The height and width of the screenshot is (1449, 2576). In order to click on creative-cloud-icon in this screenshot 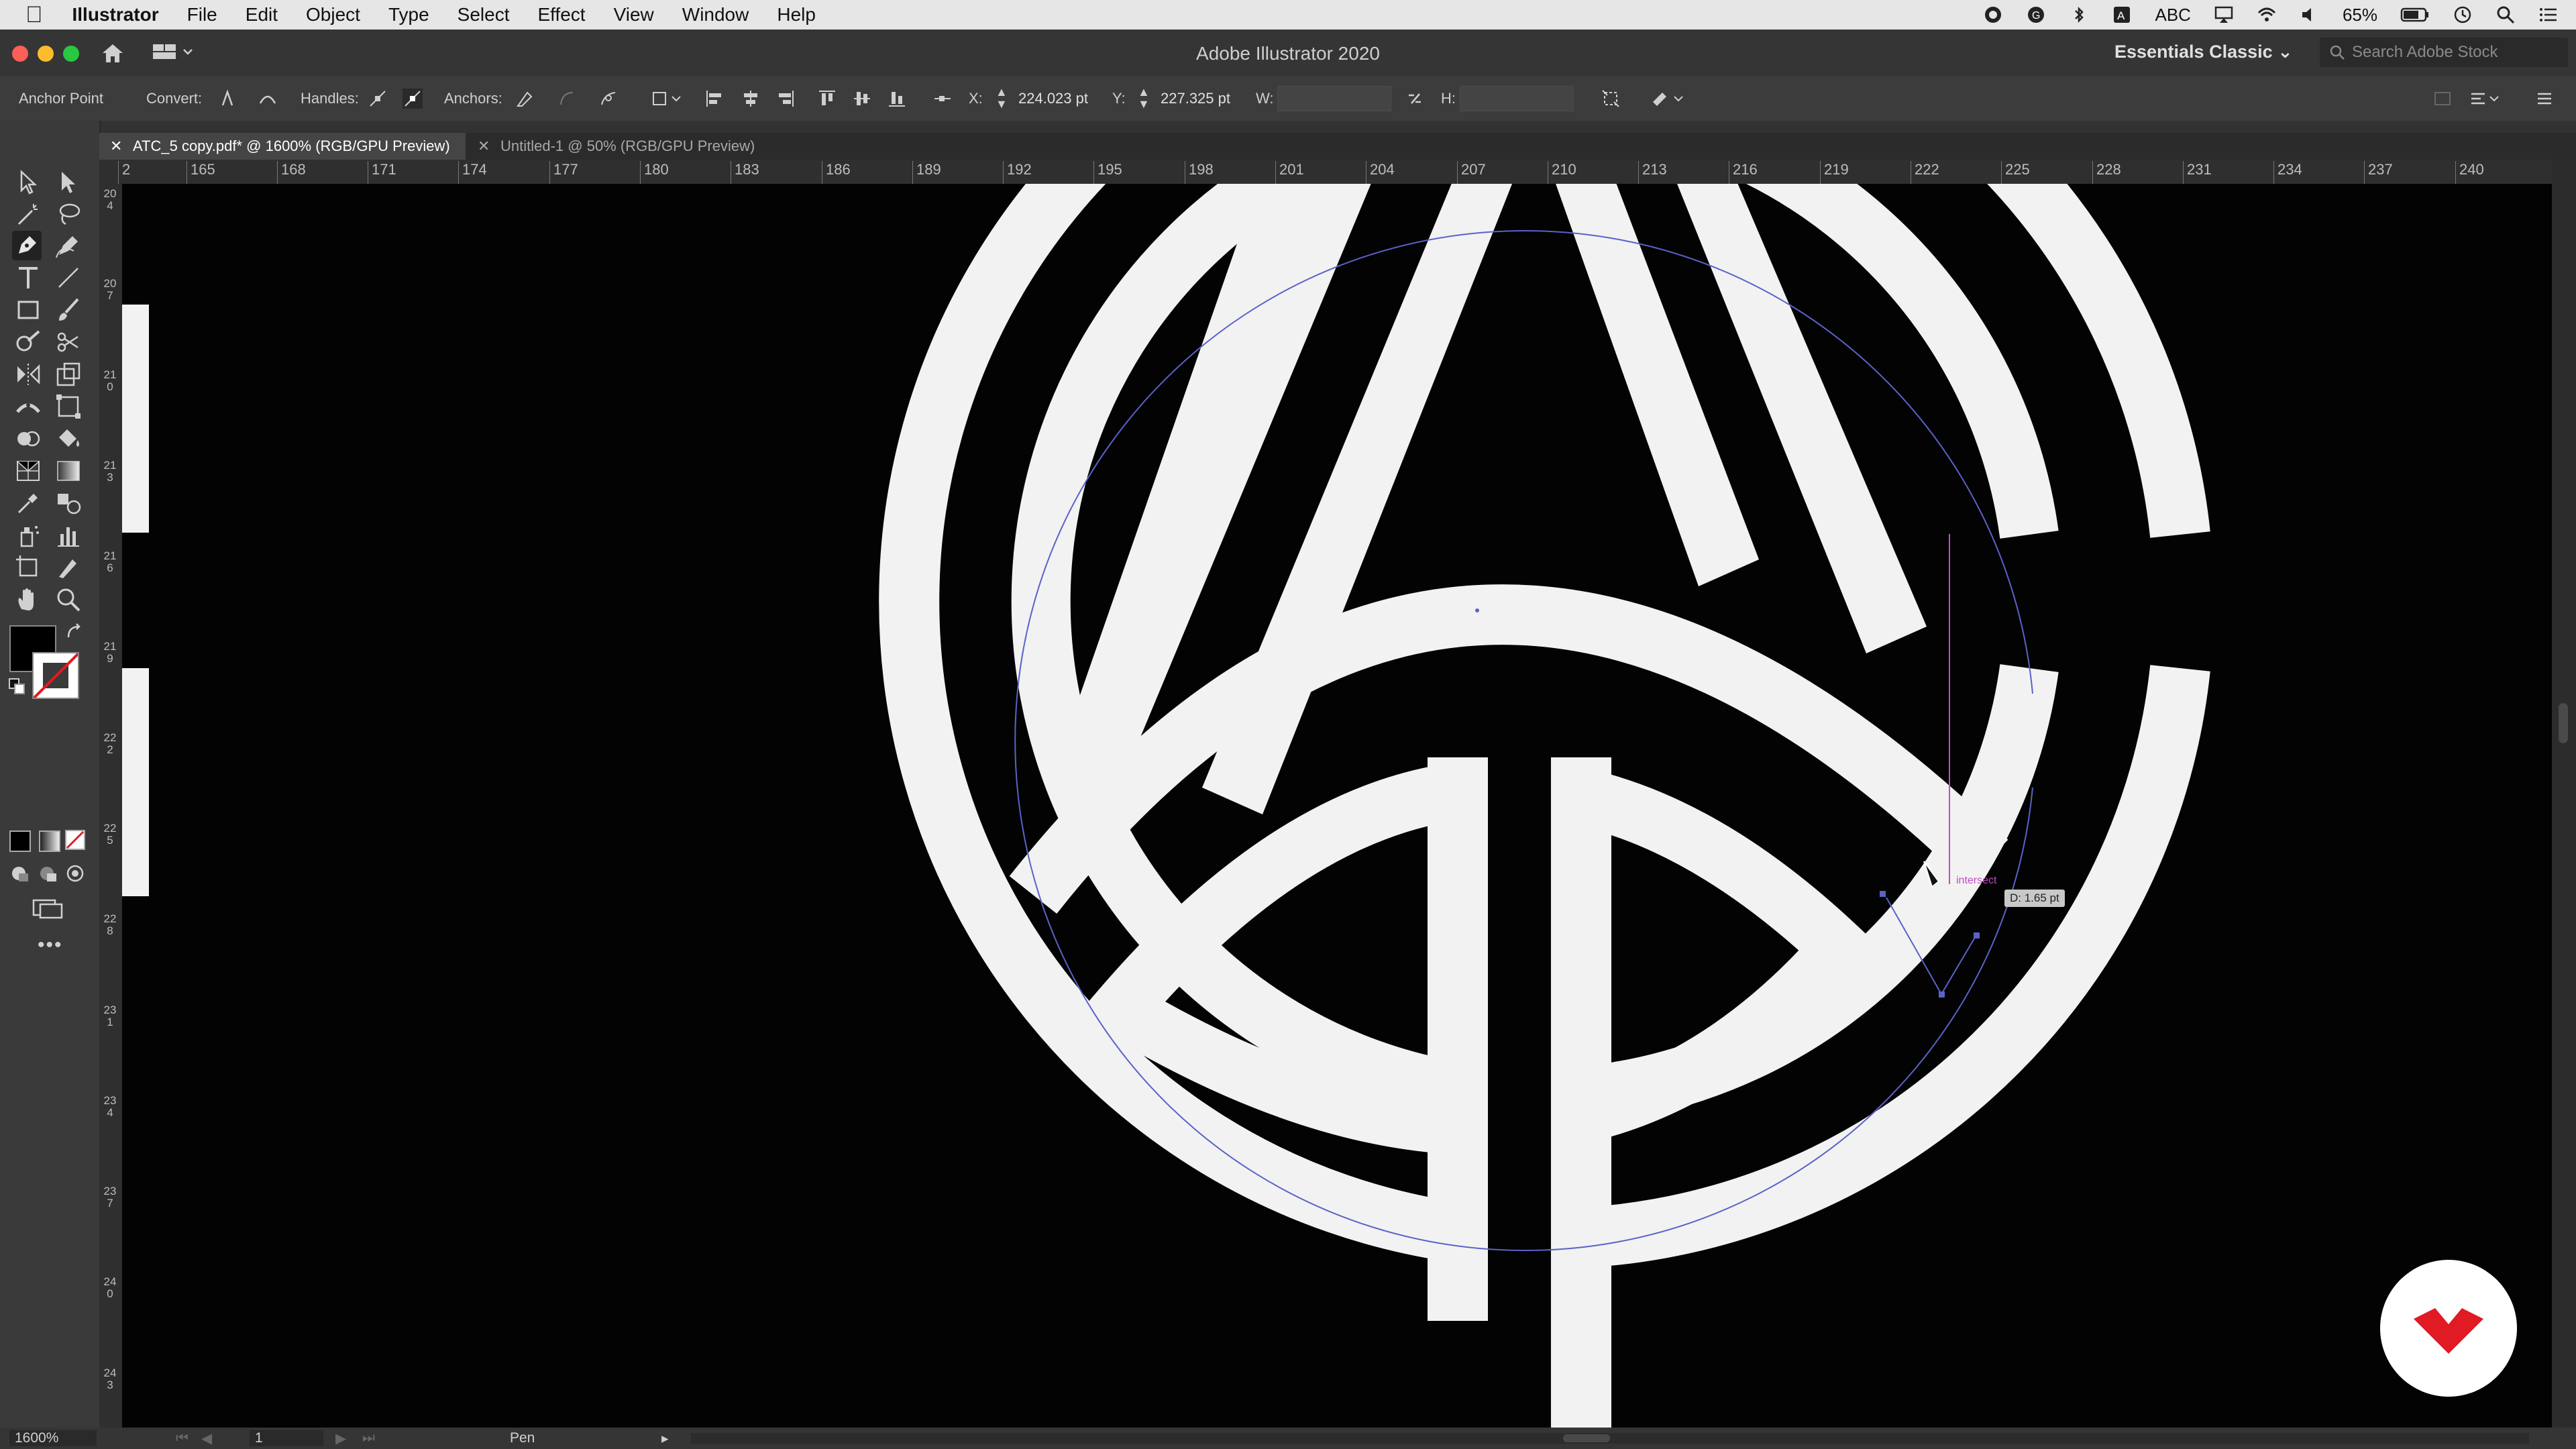, I will do `click(1993, 15)`.